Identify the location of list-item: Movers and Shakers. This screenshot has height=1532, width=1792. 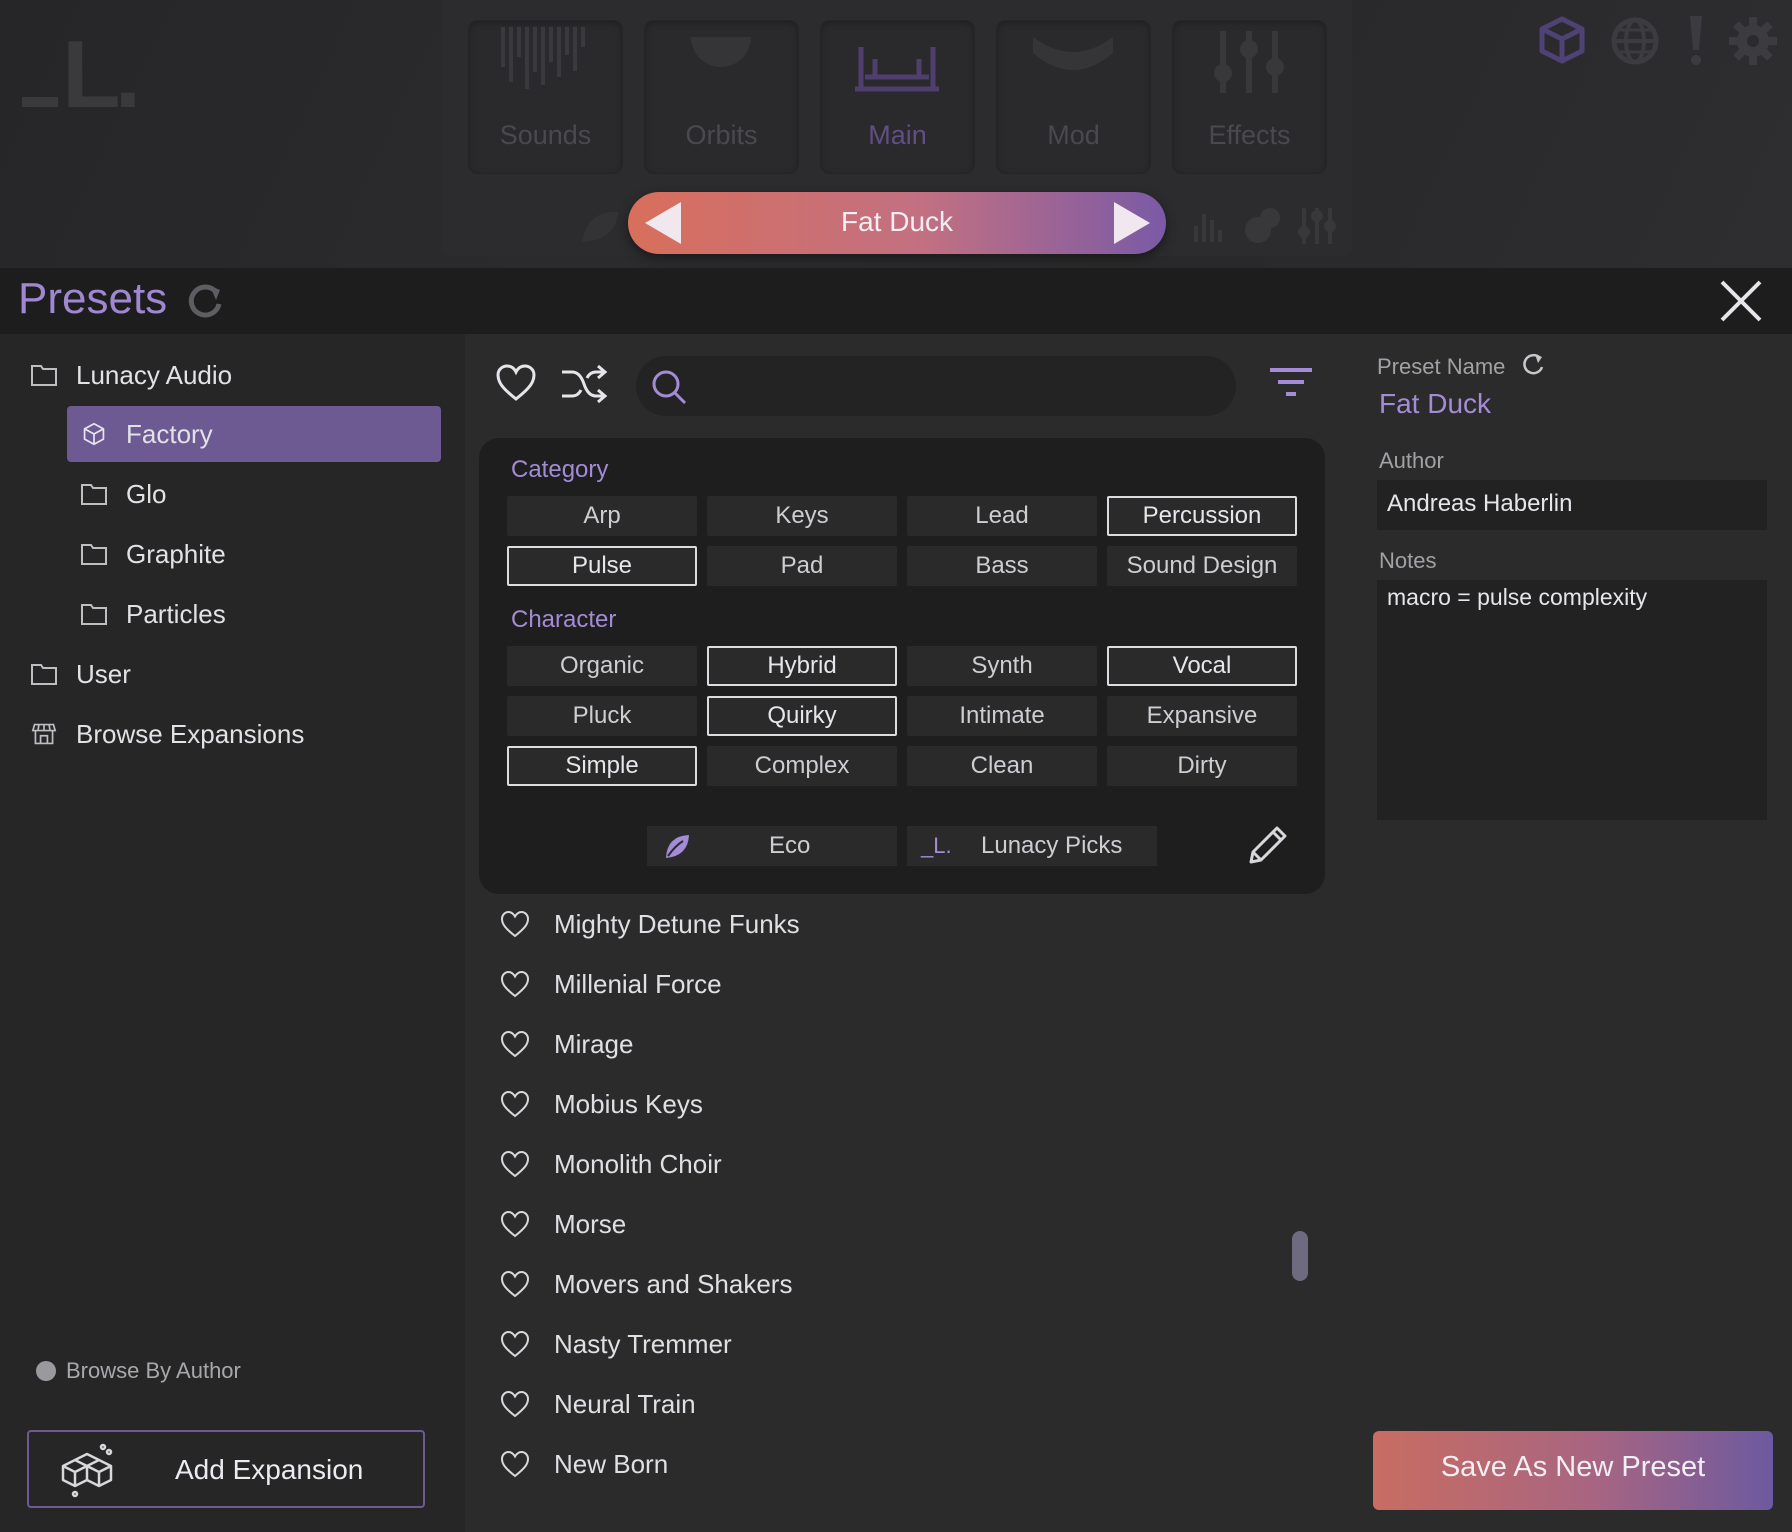
(646, 1284).